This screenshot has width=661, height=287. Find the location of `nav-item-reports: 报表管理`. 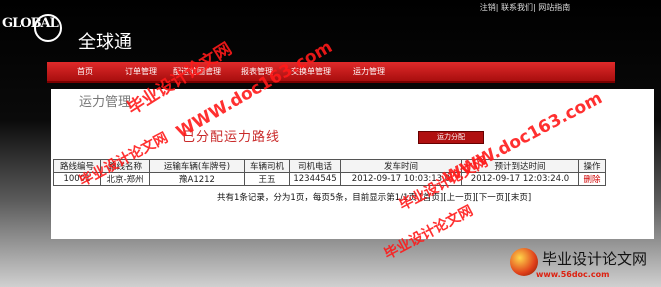

nav-item-reports: 报表管理 is located at coordinates (257, 71).